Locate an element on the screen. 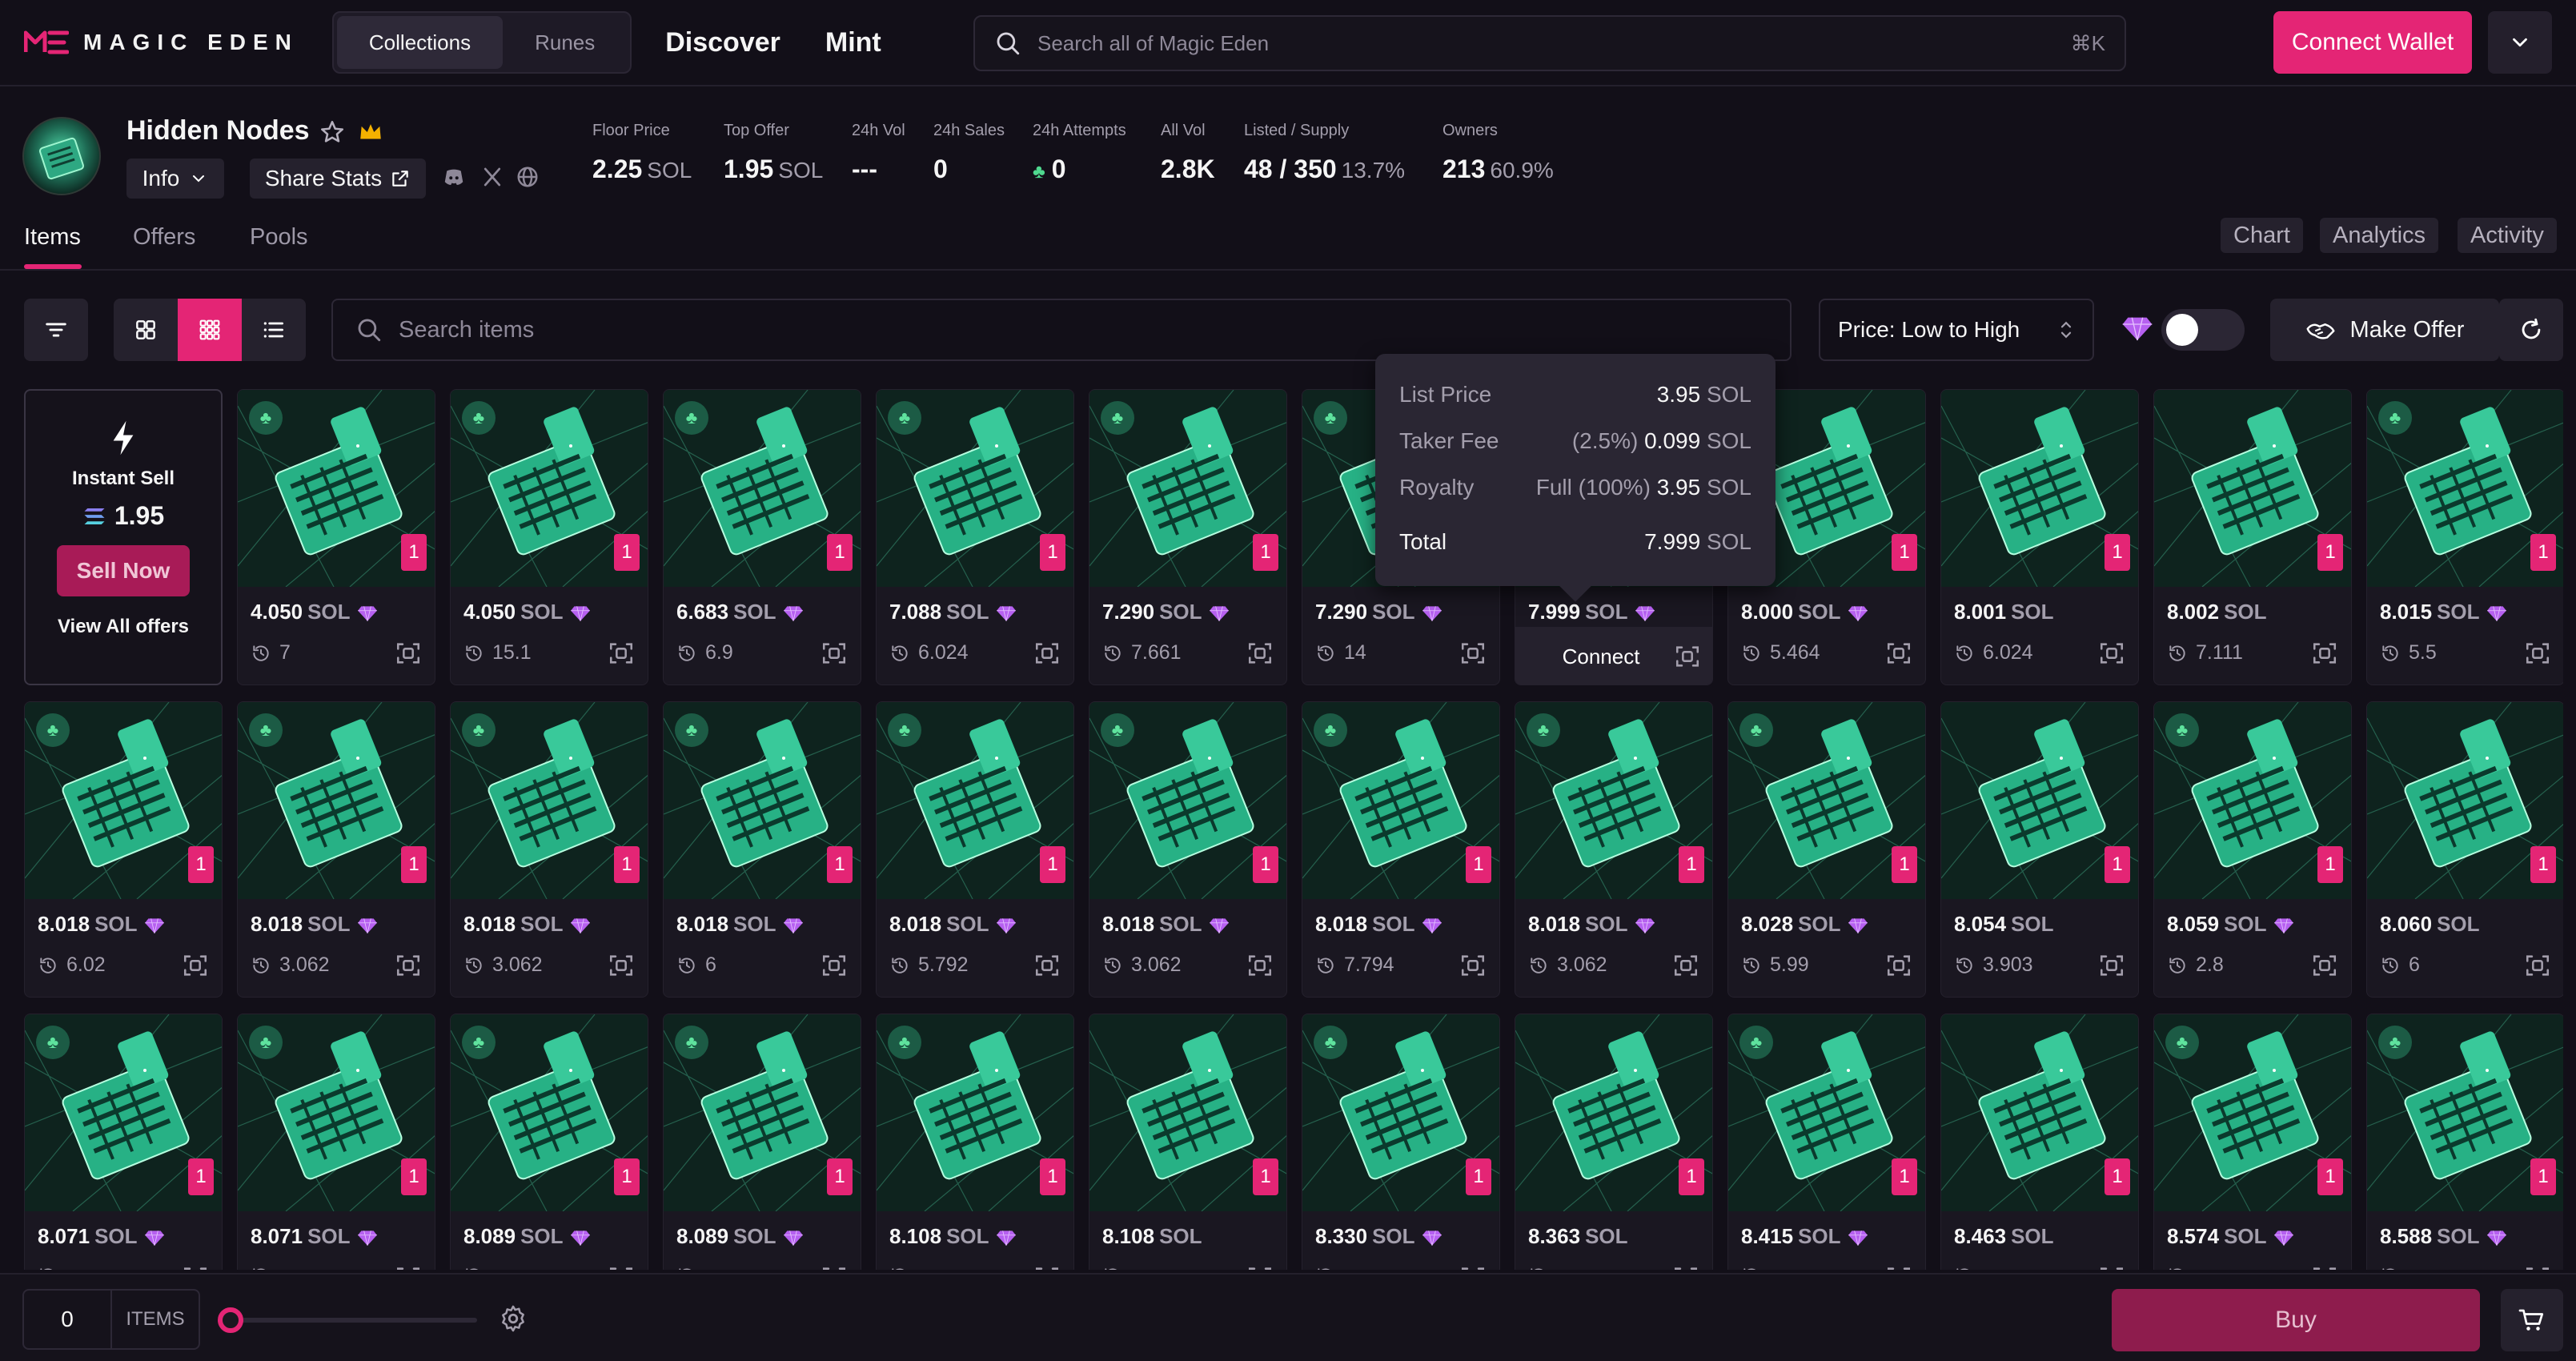  tab-chart: Chart is located at coordinates (2262, 235).